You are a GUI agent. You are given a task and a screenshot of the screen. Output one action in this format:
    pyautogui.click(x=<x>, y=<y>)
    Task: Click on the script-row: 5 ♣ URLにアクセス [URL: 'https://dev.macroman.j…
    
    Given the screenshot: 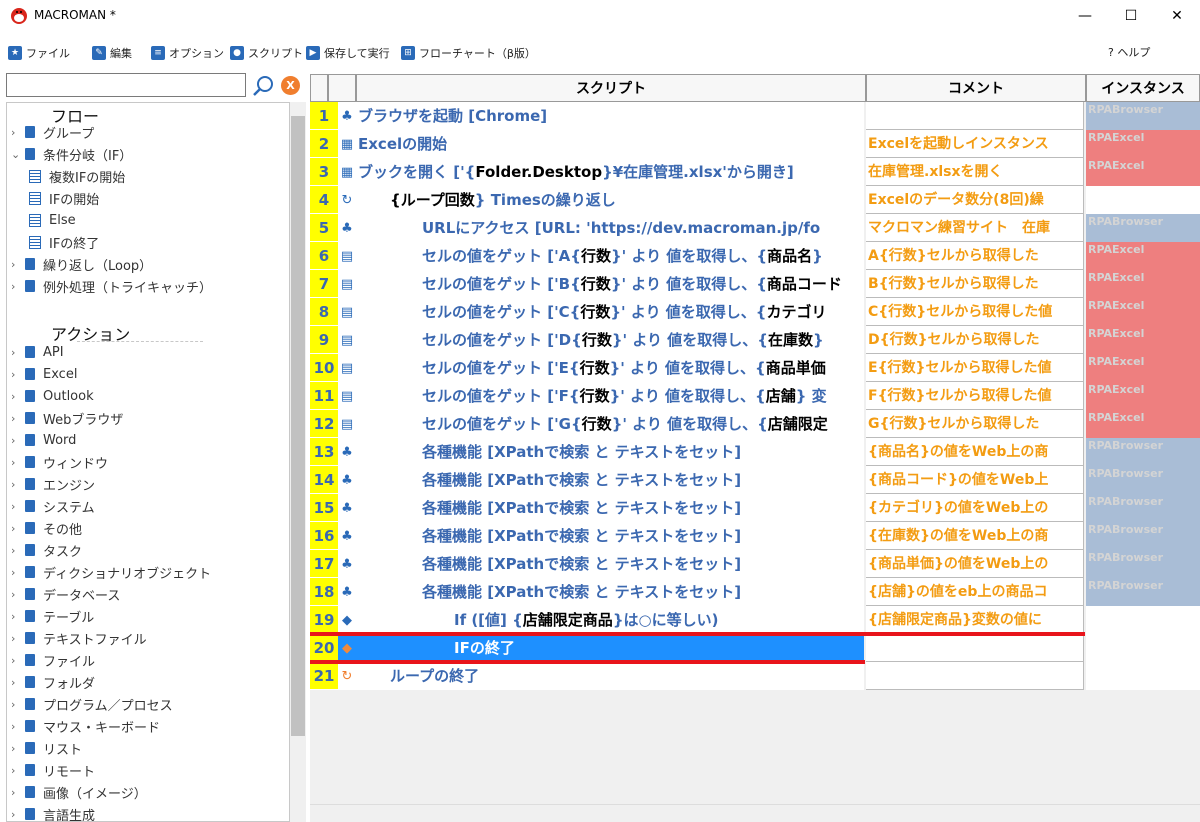 What is the action you would take?
    pyautogui.click(x=755, y=228)
    